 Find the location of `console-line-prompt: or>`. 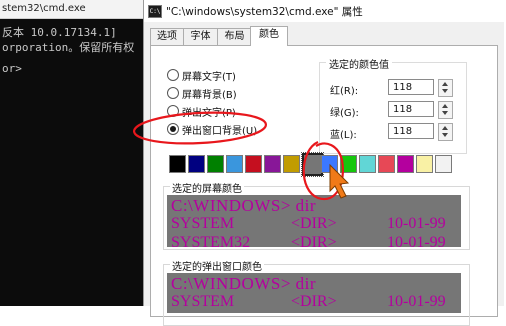

console-line-prompt: or> is located at coordinates (12, 68).